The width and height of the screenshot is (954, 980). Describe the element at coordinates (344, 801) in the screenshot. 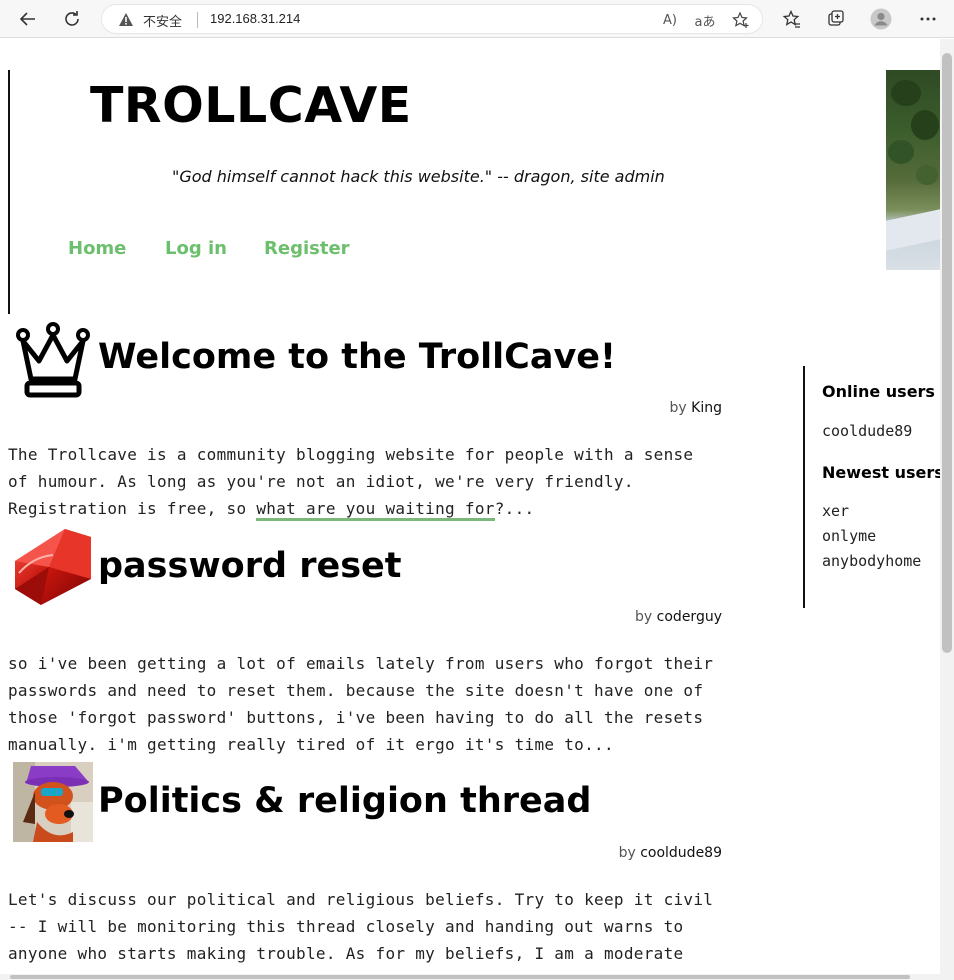

I see `post-title: Politics & religion thread` at that location.